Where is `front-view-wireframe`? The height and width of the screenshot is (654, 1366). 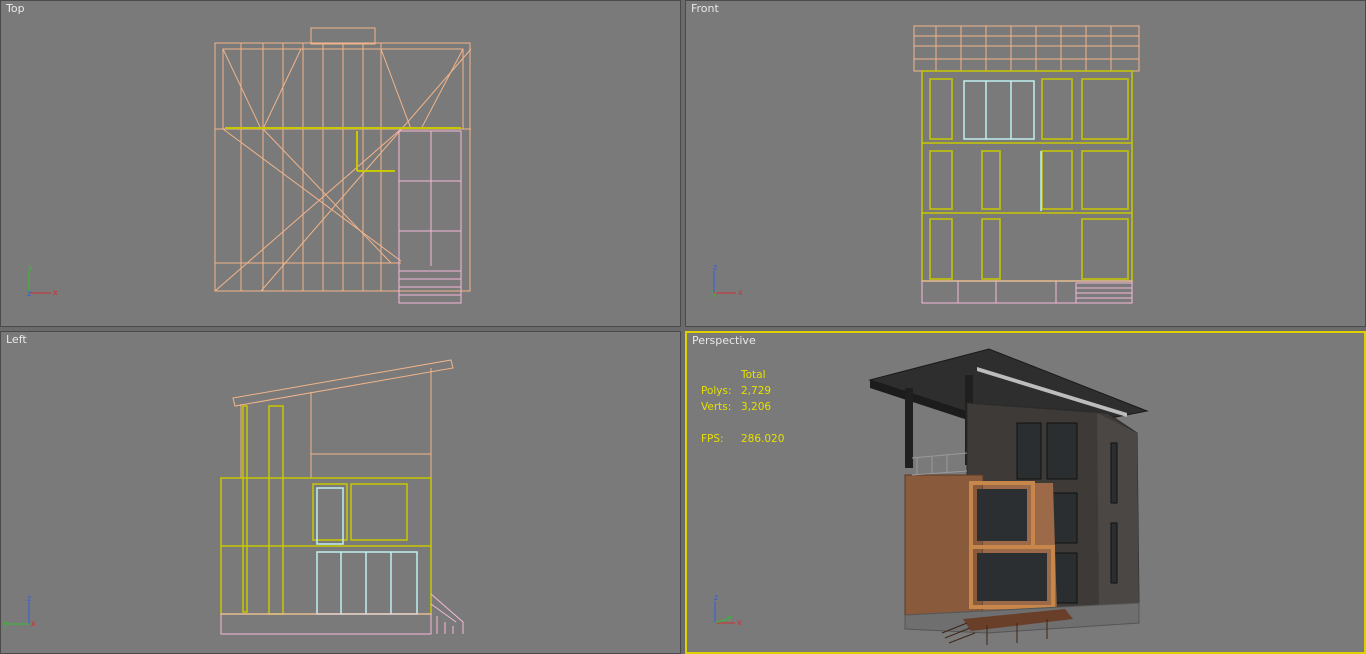
front-view-wireframe is located at coordinates (1026, 164).